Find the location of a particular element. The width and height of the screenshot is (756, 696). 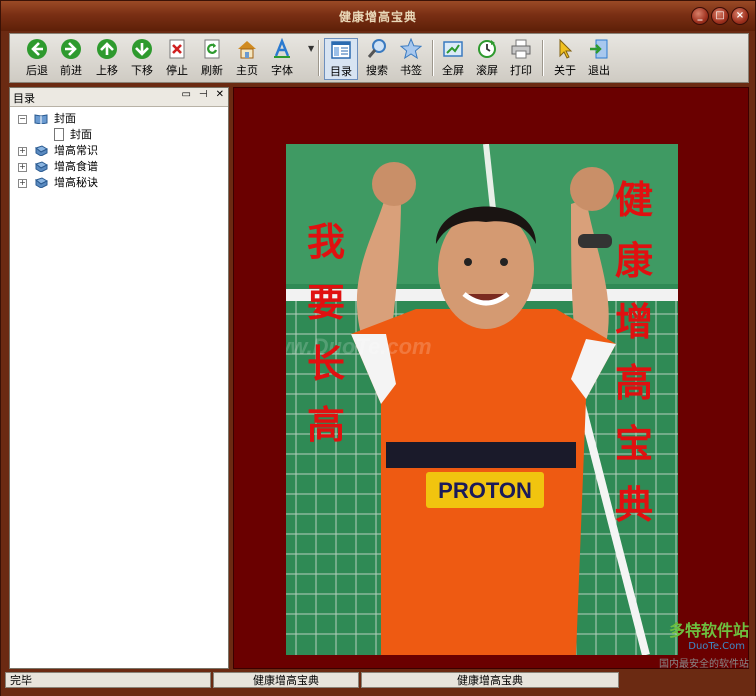

about-button: 关于 is located at coordinates (565, 59).